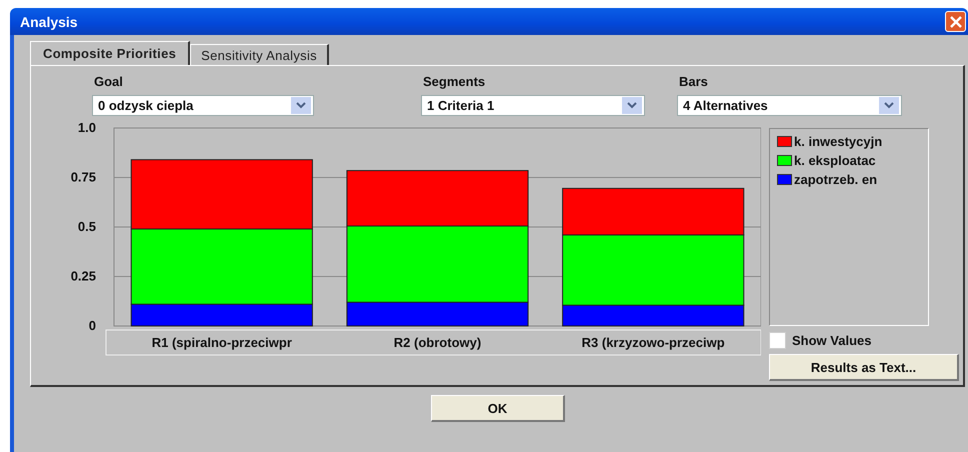 This screenshot has width=968, height=452. What do you see at coordinates (87, 127) in the screenshot?
I see `axis-tick-label: 1.0` at bounding box center [87, 127].